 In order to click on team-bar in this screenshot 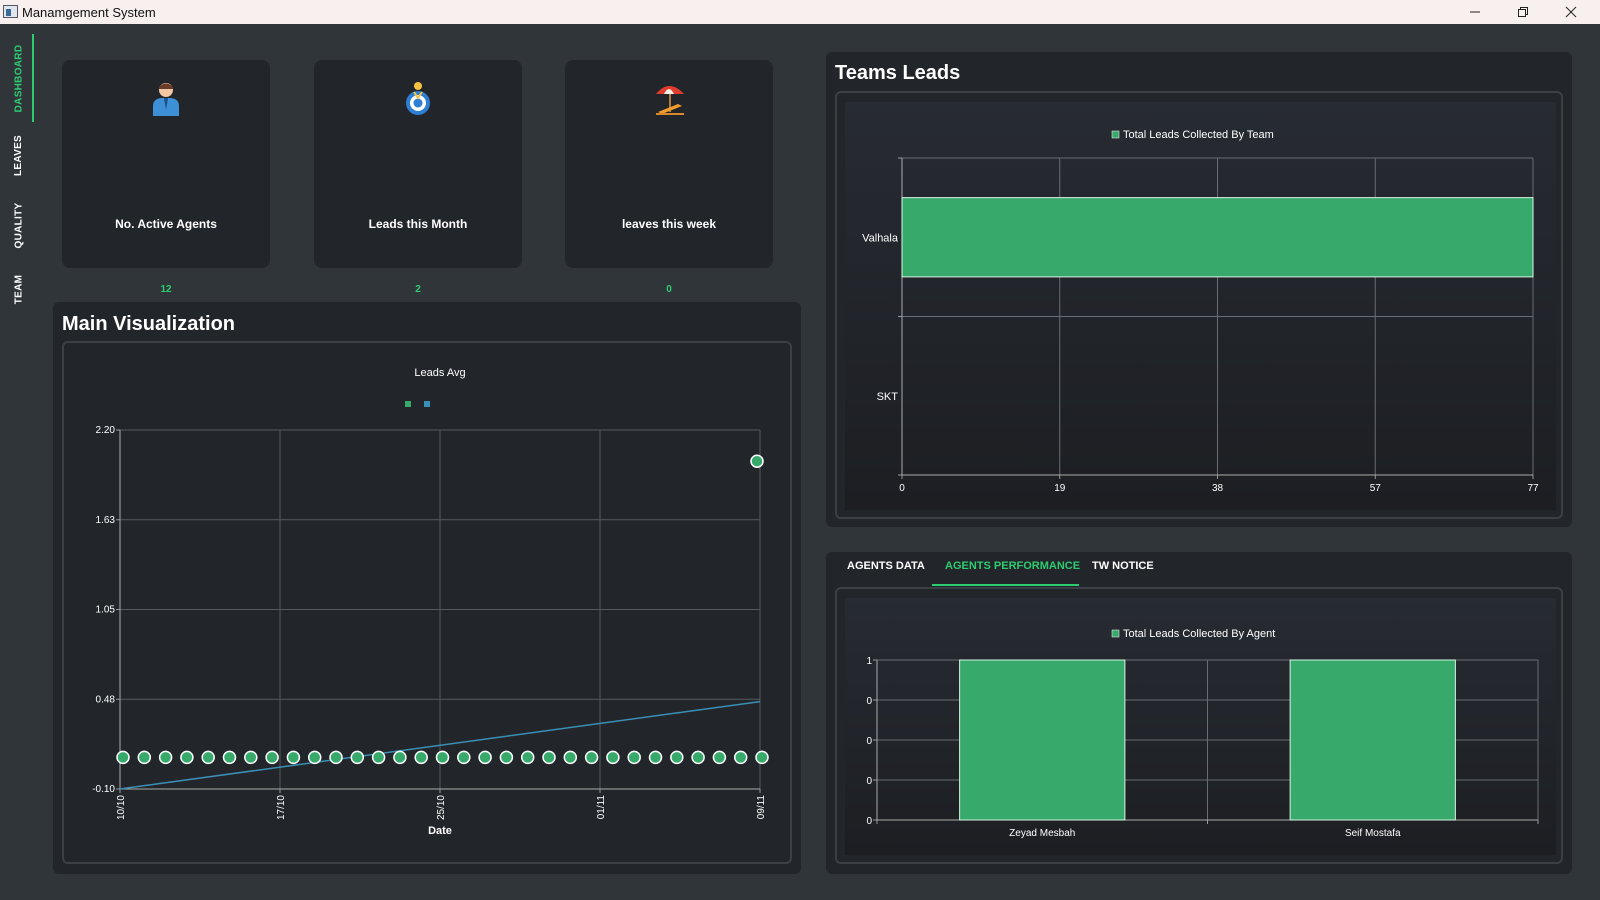, I will do `click(1217, 237)`.